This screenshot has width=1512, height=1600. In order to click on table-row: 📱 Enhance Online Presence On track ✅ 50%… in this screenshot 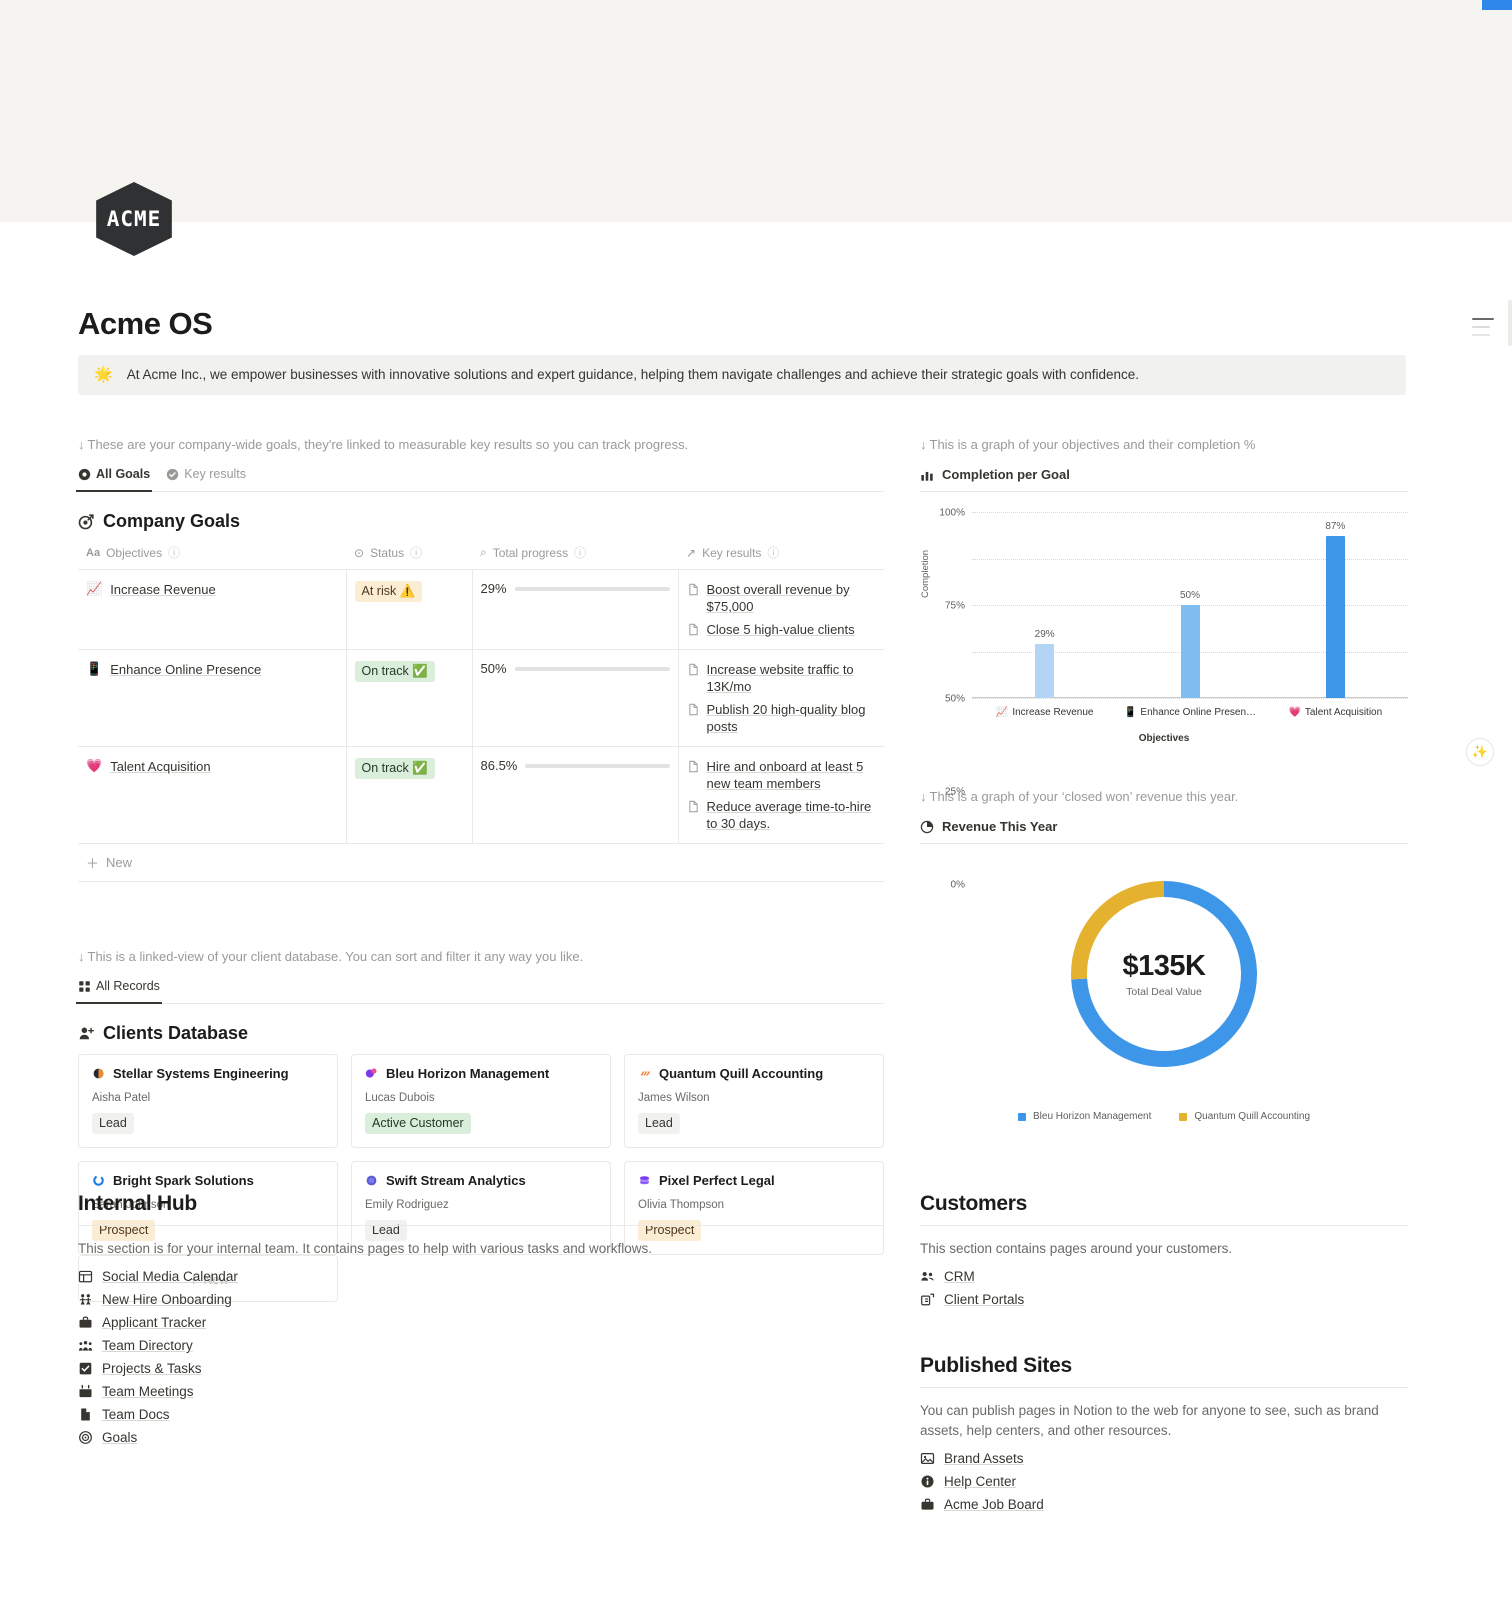, I will do `click(481, 698)`.